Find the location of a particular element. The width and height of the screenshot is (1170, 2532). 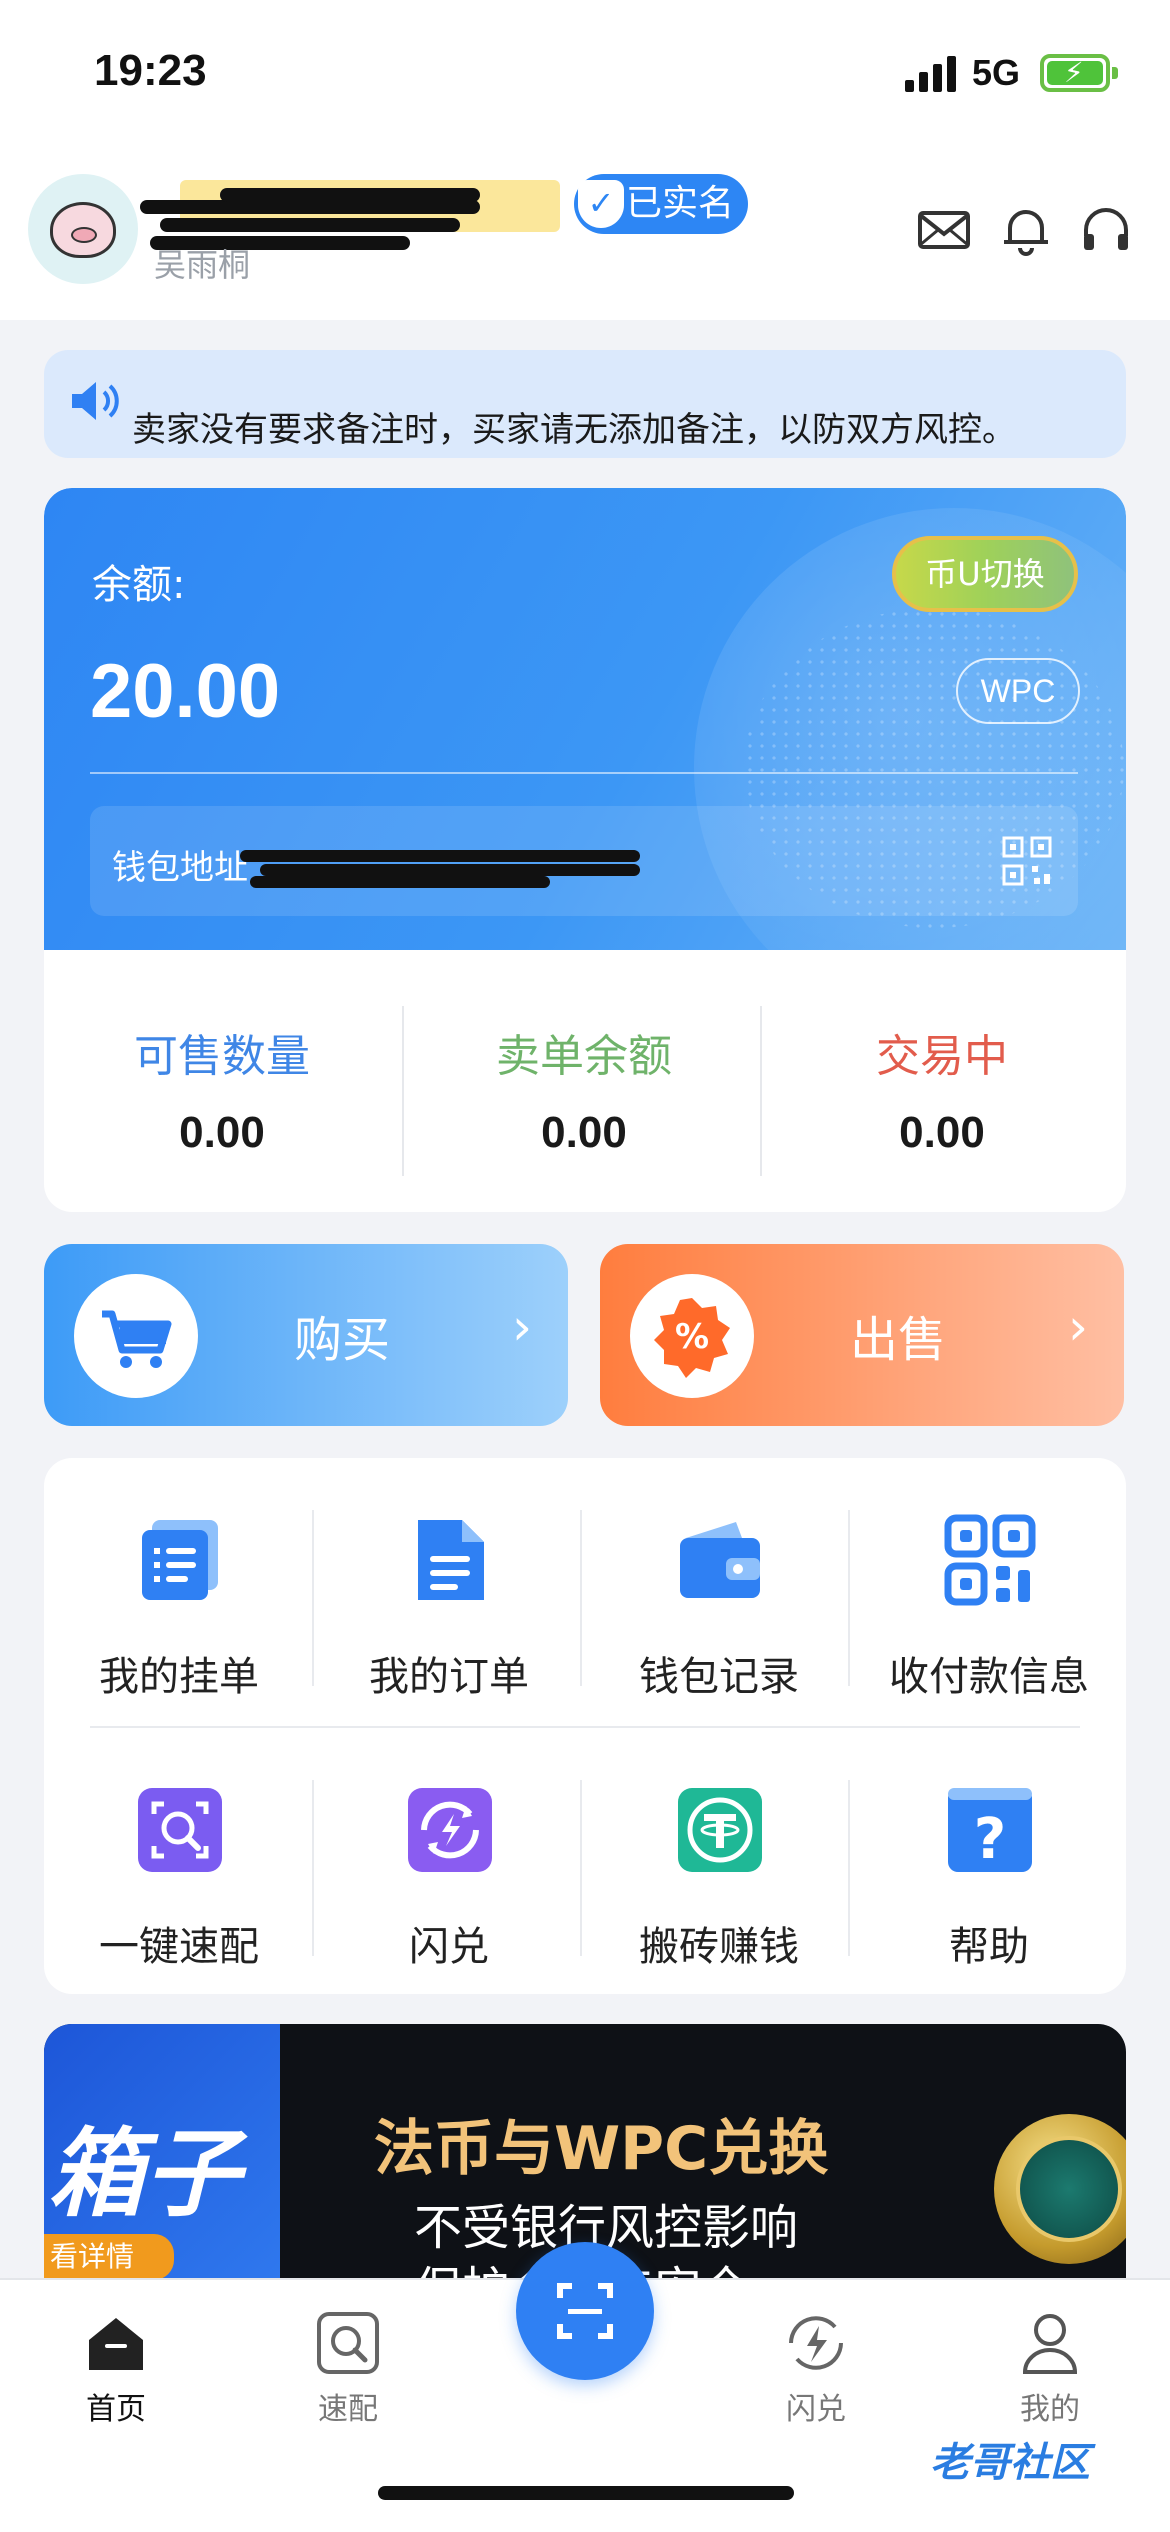

menu-label: 搬砖赚钱 is located at coordinates (719, 1947).